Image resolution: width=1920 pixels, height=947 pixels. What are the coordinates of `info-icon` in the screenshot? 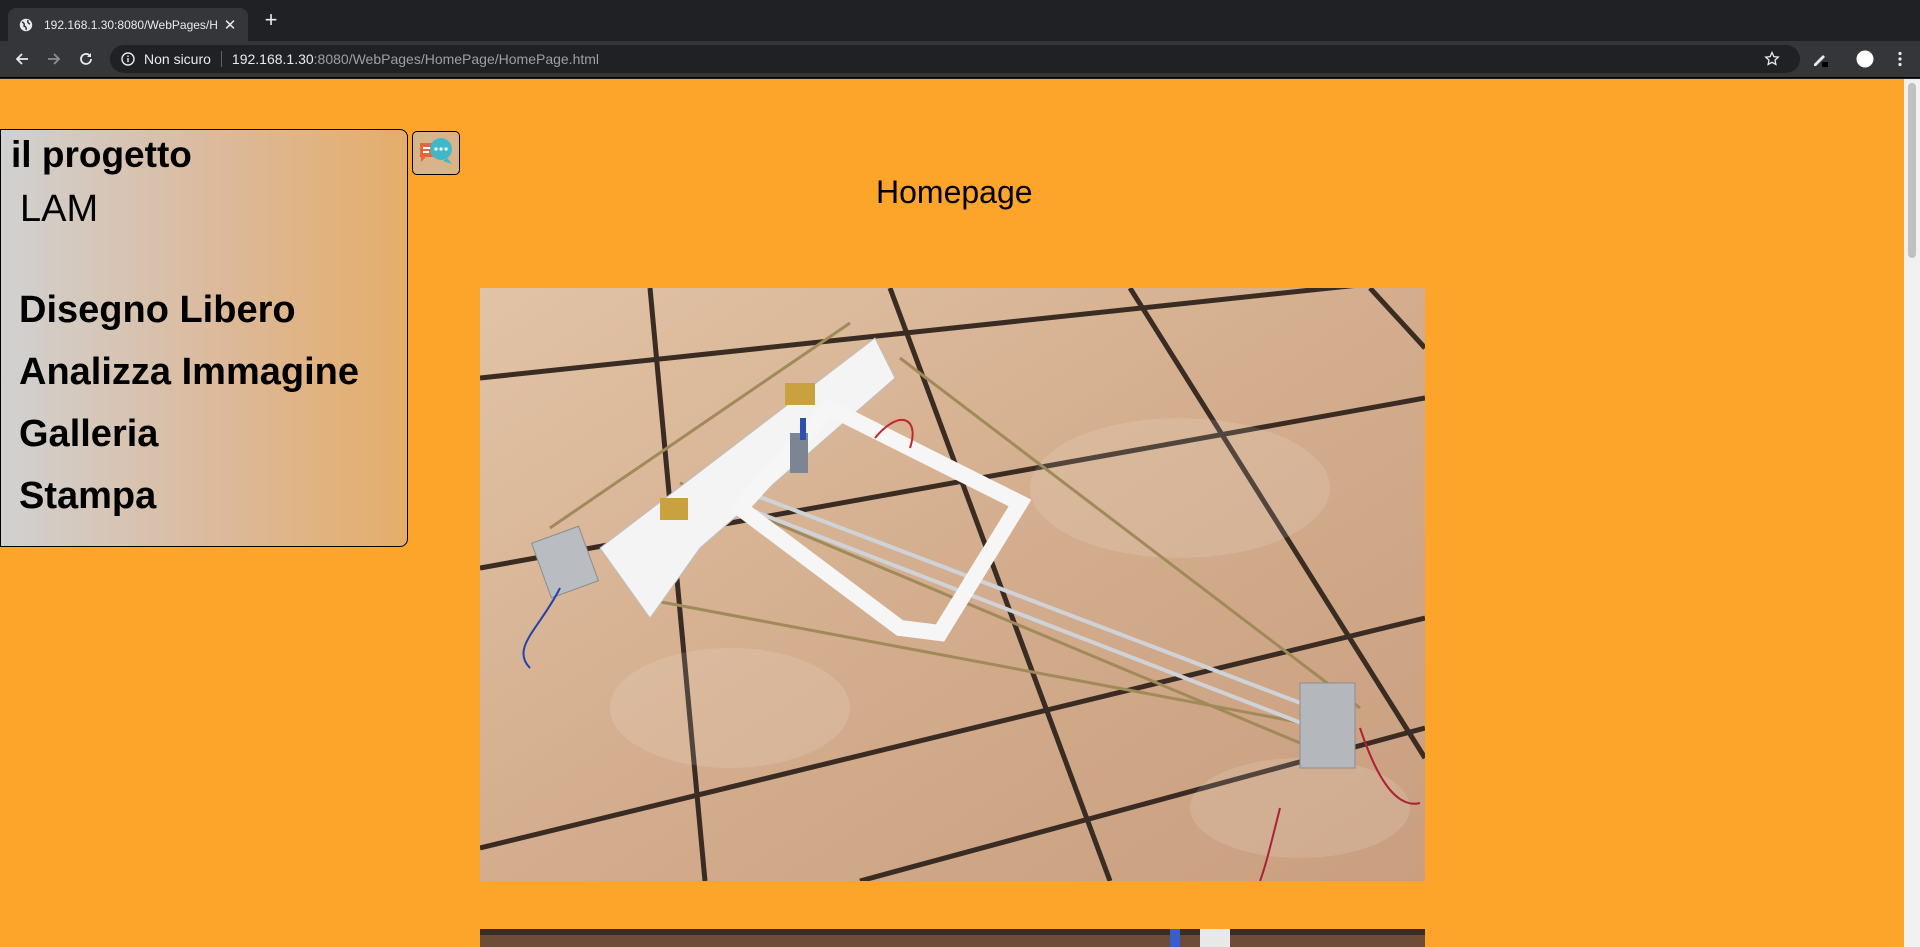 It's located at (128, 59).